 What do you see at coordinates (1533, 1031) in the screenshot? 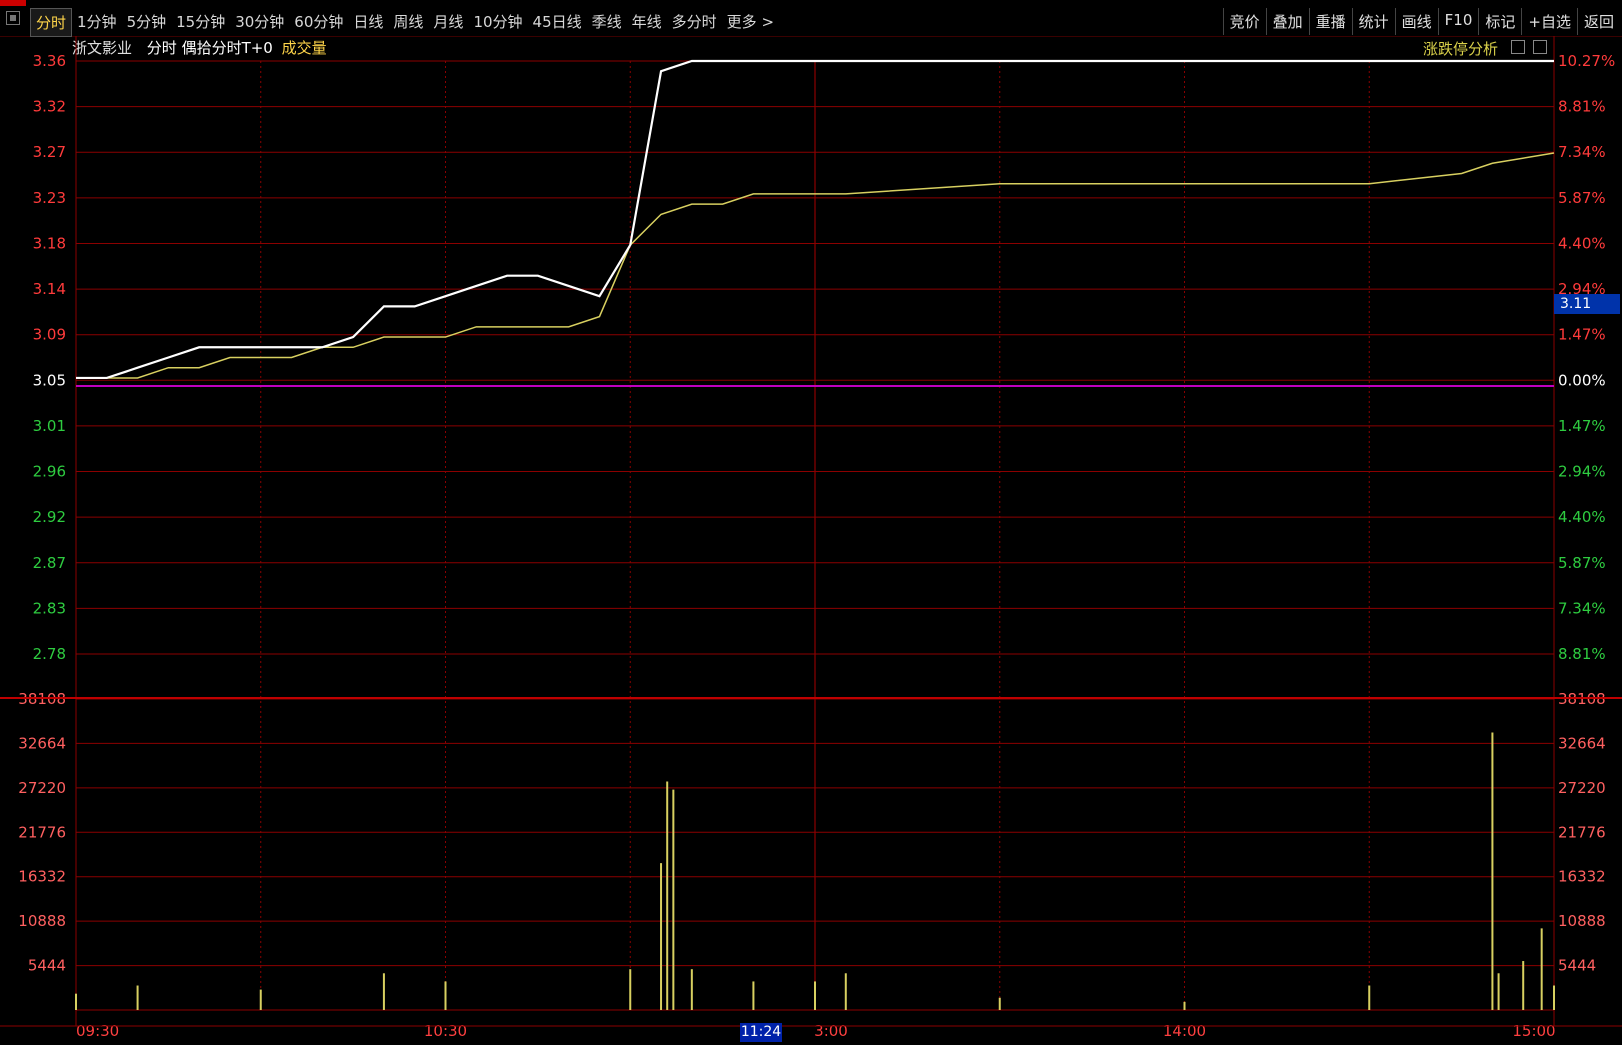
I see `time-axis-label: 15:00` at bounding box center [1533, 1031].